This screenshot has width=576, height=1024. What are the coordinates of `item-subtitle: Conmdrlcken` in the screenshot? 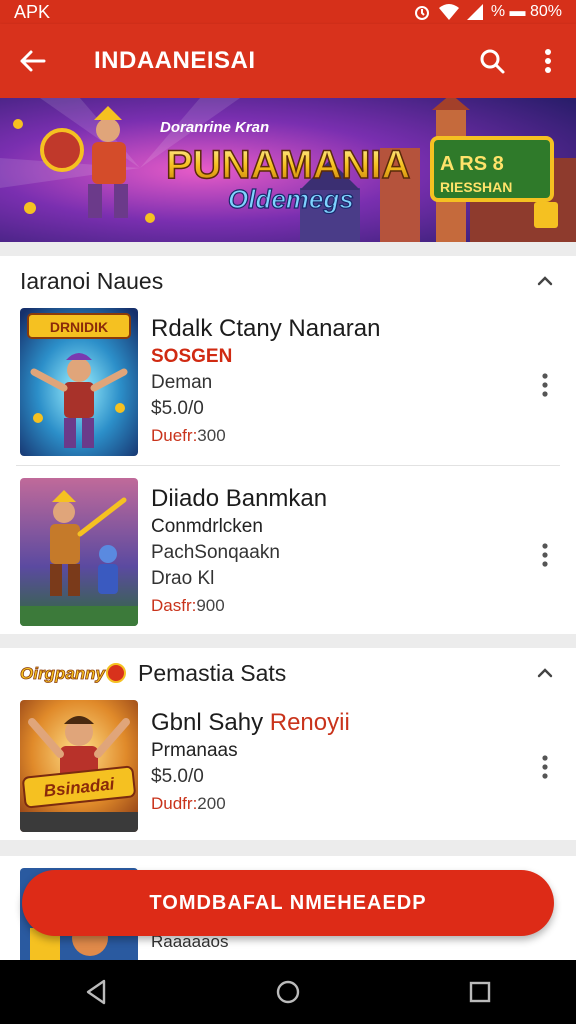 It's located at (207, 526).